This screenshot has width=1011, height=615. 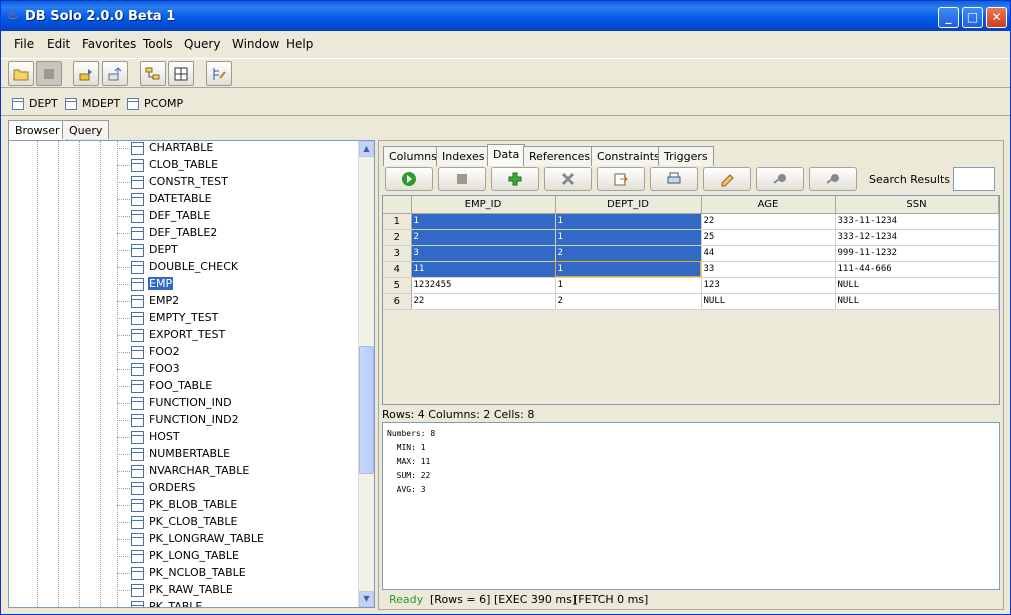 I want to click on tab-columns: Columns, so click(x=413, y=156).